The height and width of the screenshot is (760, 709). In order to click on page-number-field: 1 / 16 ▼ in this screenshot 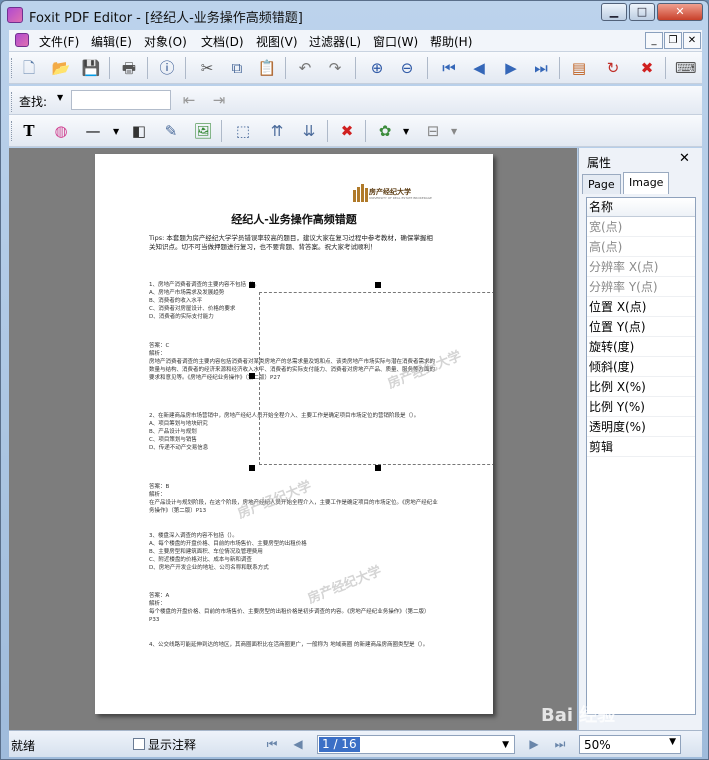, I will do `click(416, 744)`.